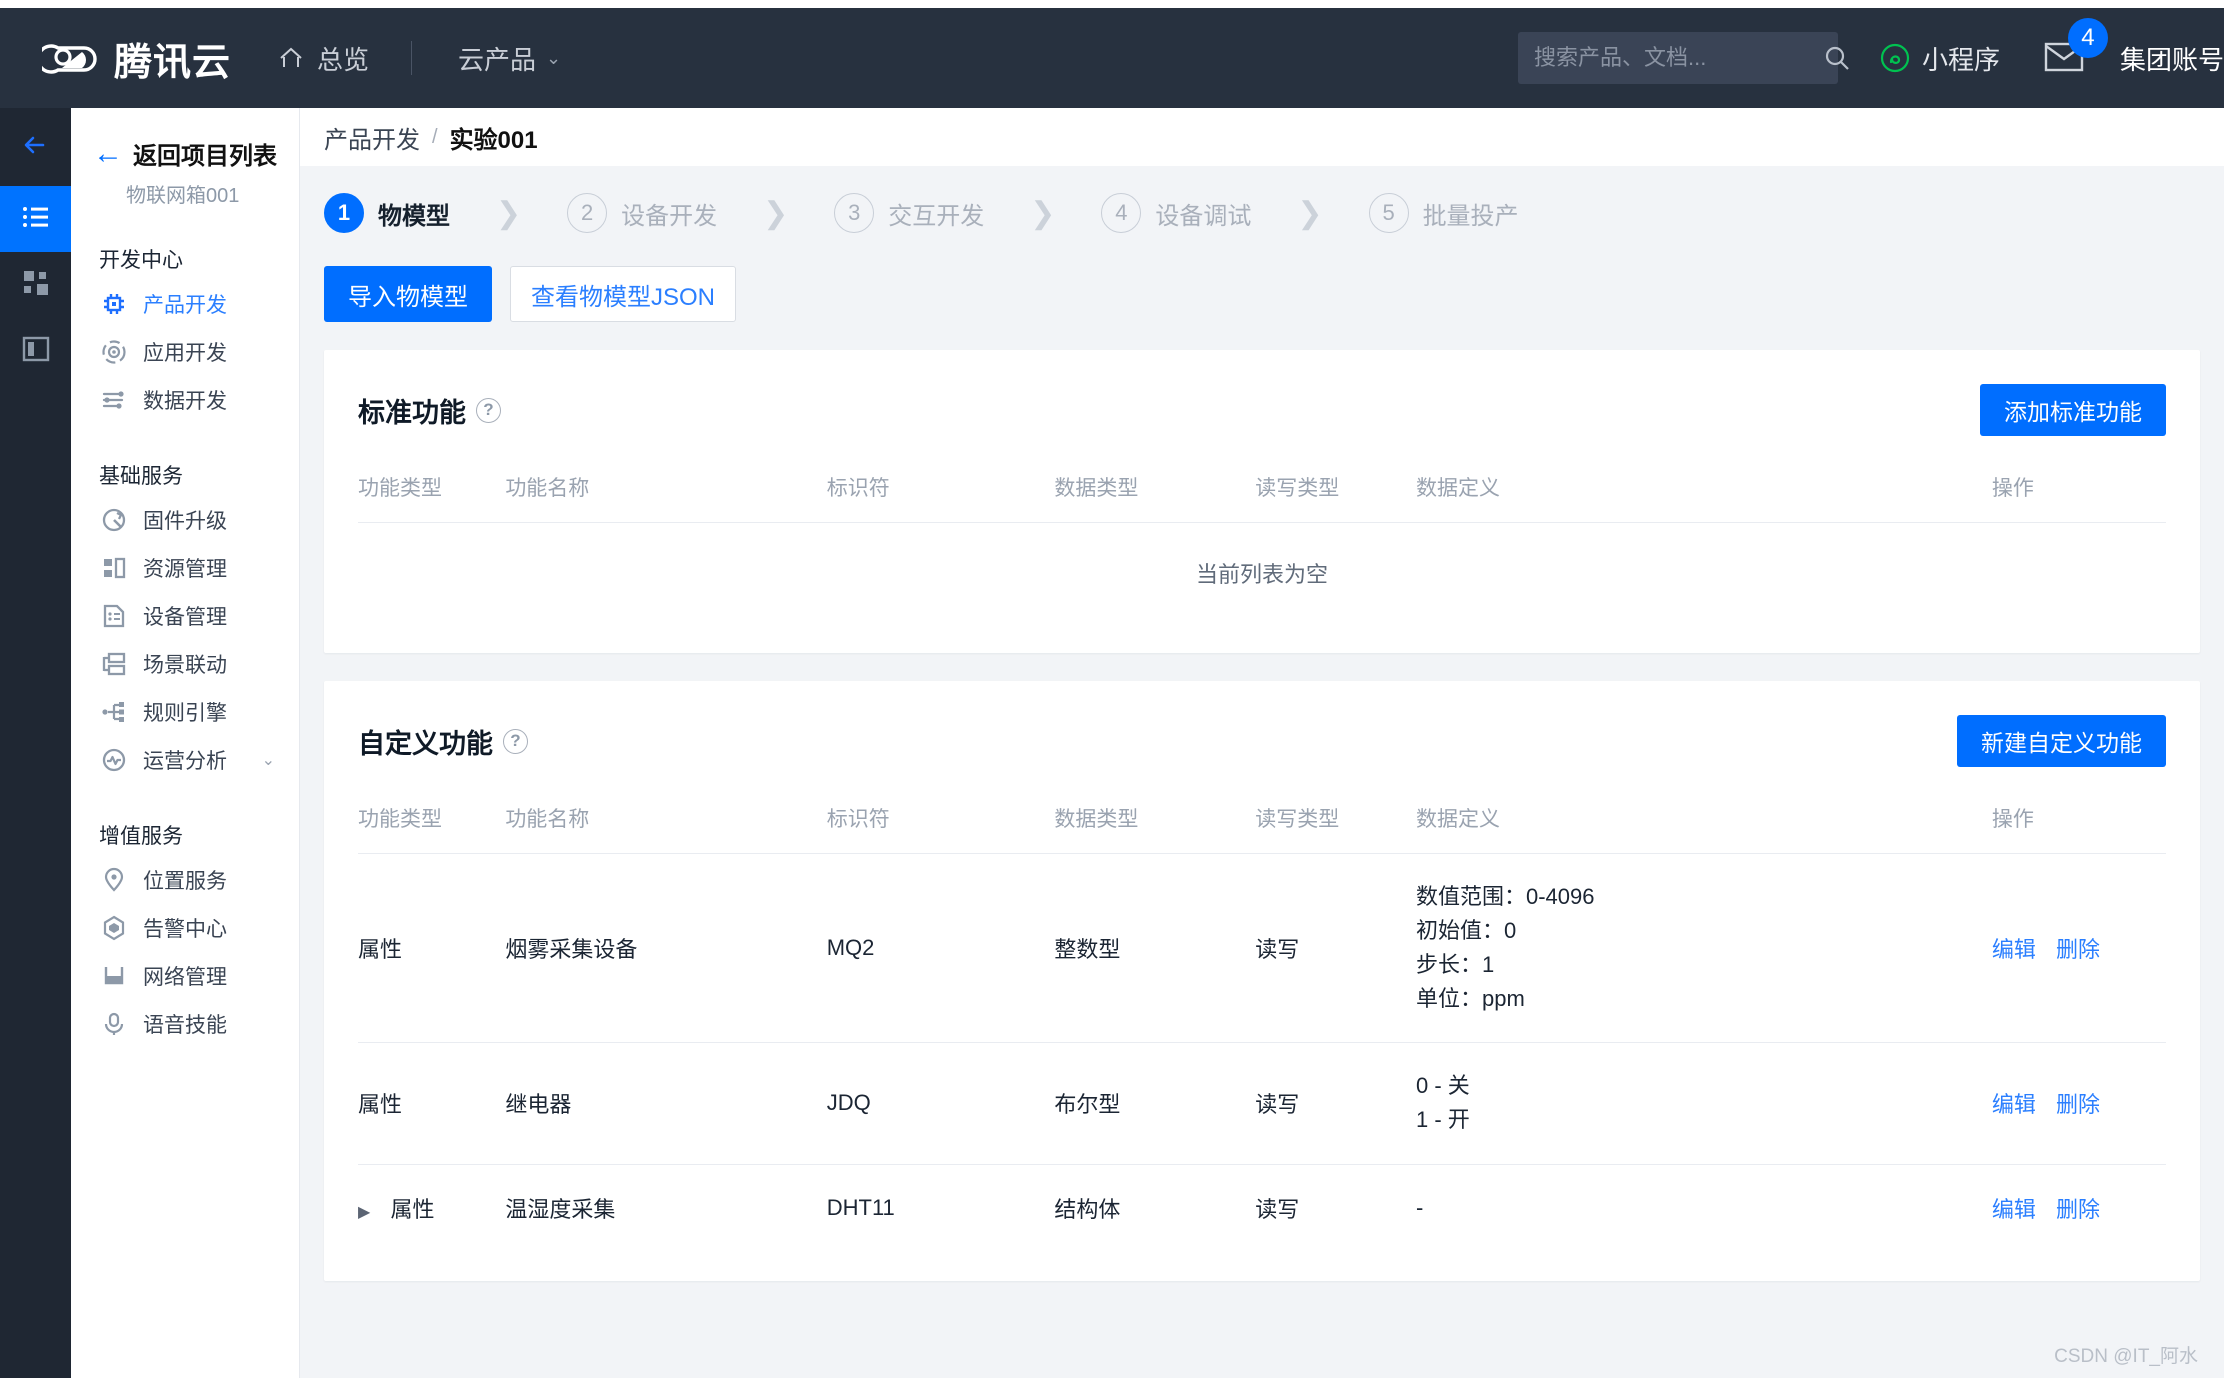  I want to click on sidebar-item-label: 语音技能, so click(185, 1025).